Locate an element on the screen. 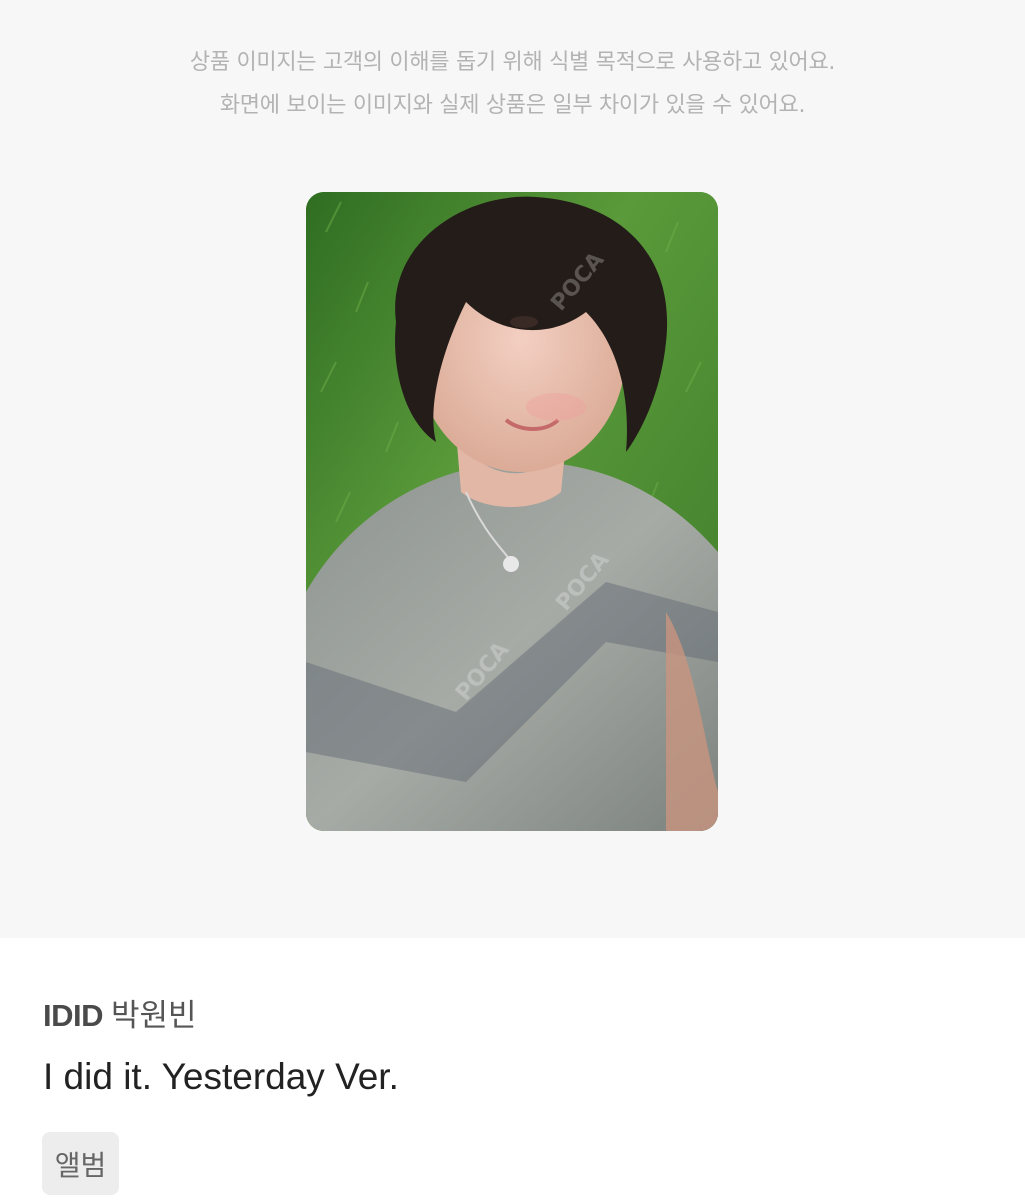 The image size is (1025, 1200). image-notice-line-2: 화면에 보이는 이미지와 실제 상품은 일부 차이가 있을 수 있어요. is located at coordinates (512, 105).